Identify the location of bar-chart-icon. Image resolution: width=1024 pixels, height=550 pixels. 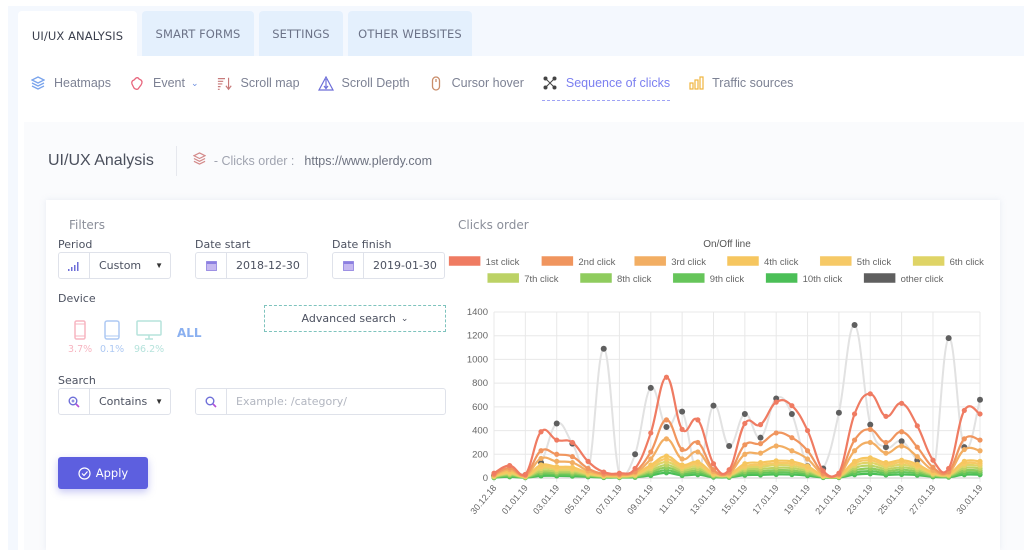
(696, 83).